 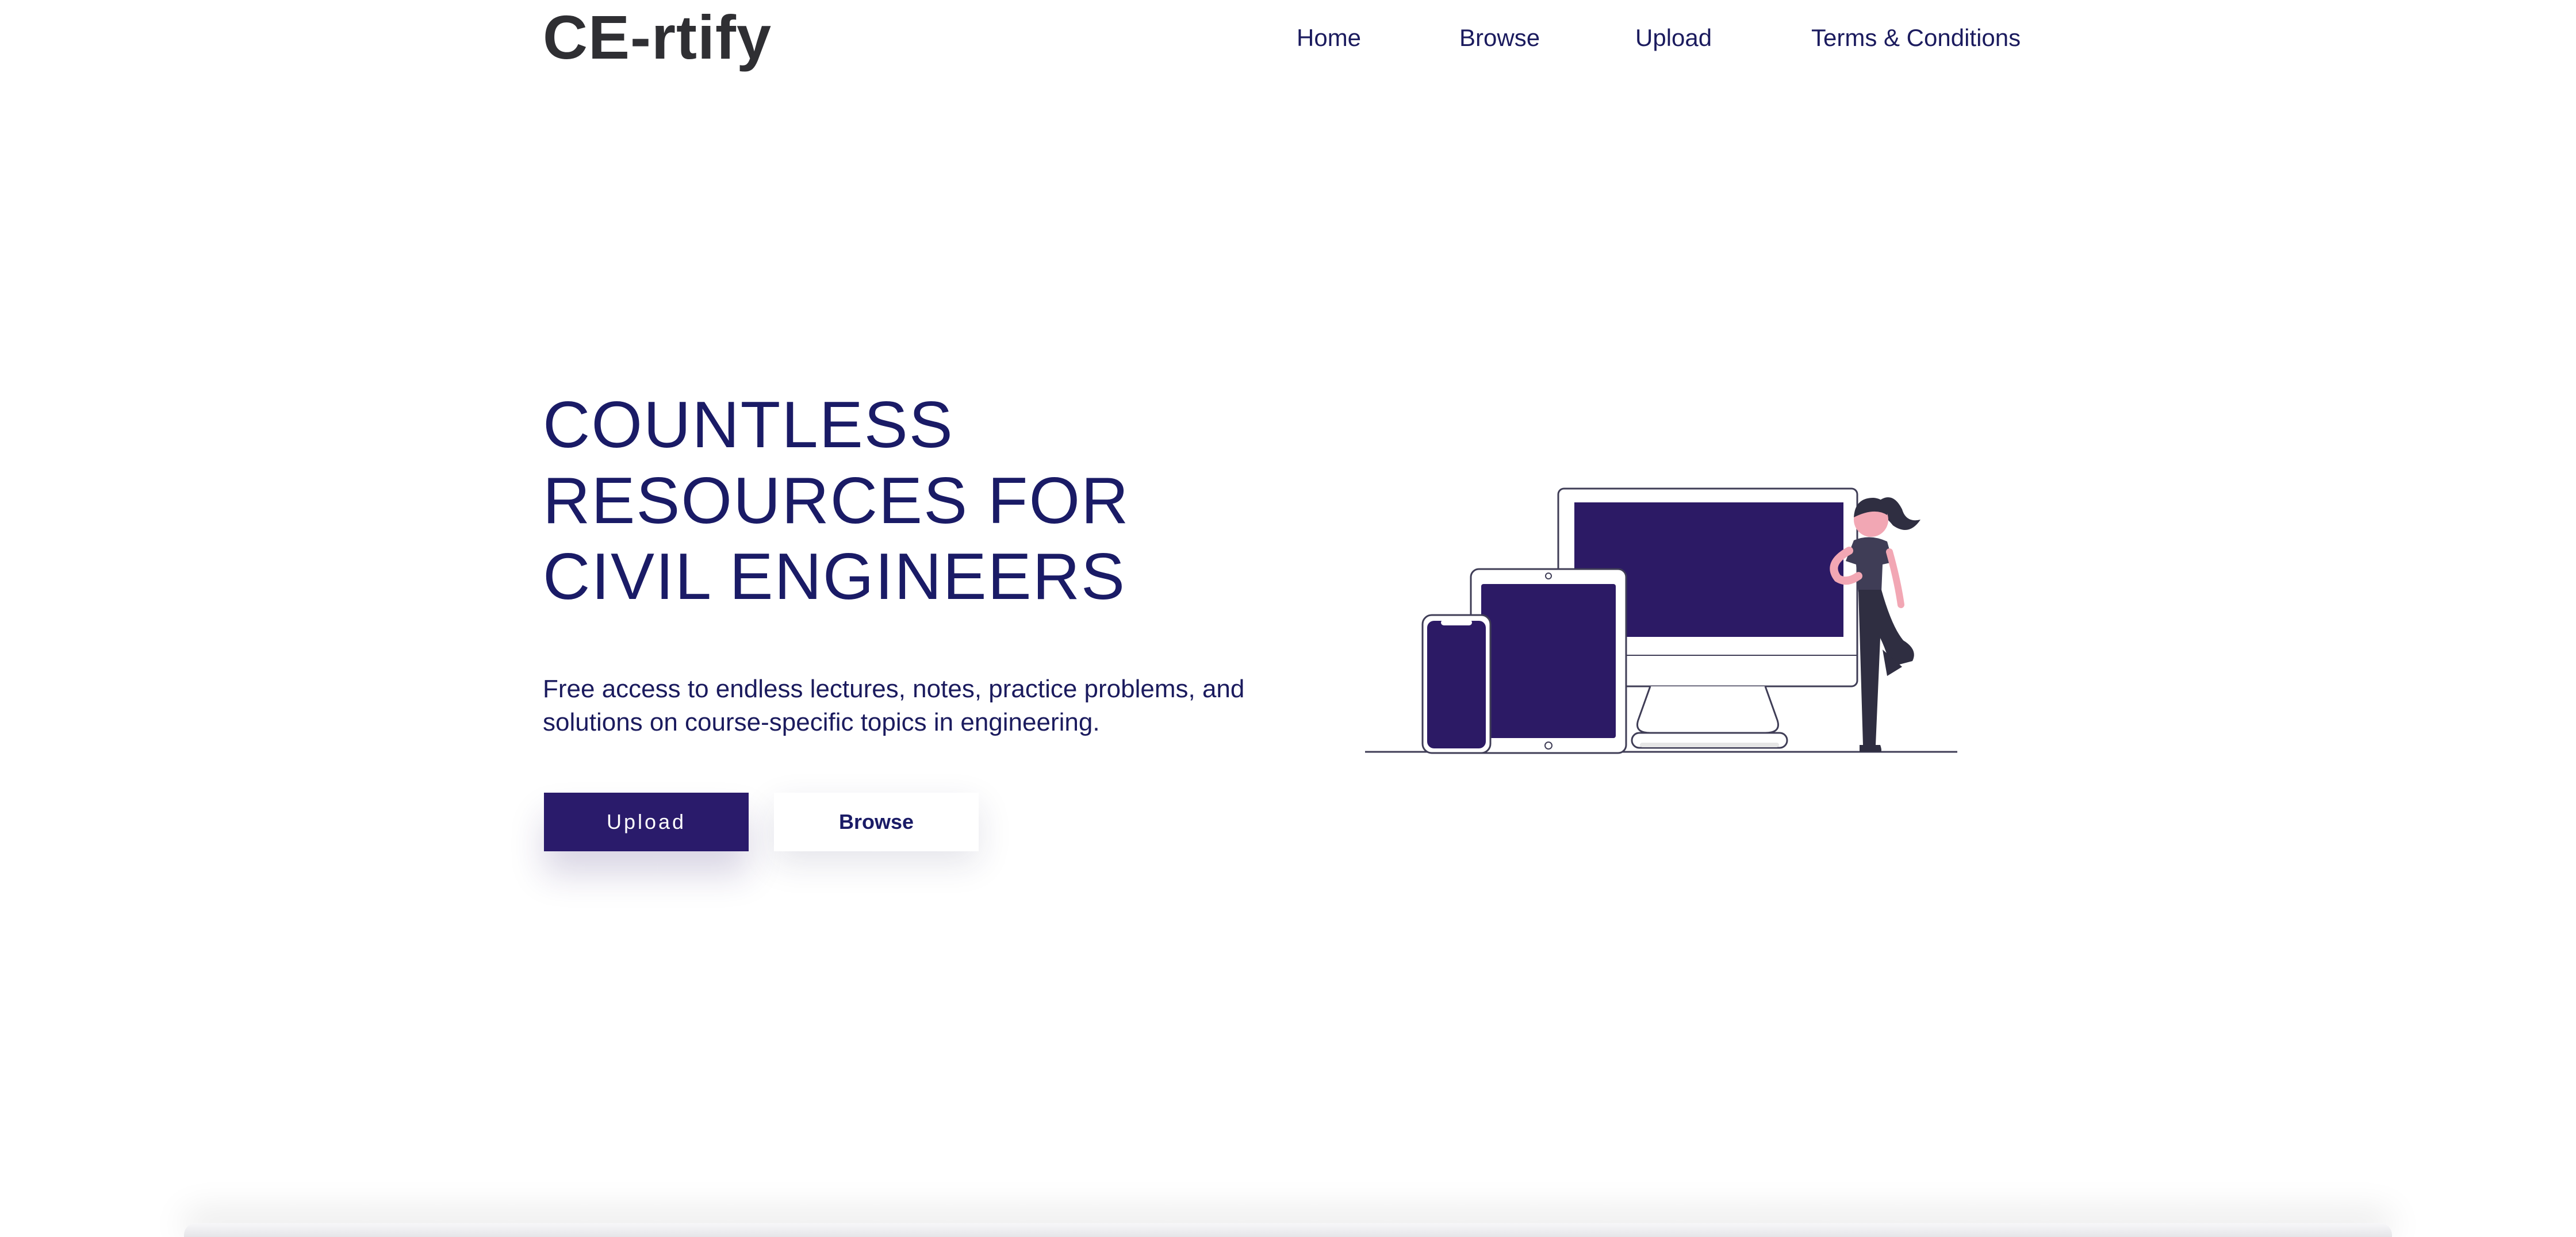 What do you see at coordinates (836, 501) in the screenshot?
I see `hero-headline: COUNTLESS RESOURCES FOR CIVIL ENGINEERS` at bounding box center [836, 501].